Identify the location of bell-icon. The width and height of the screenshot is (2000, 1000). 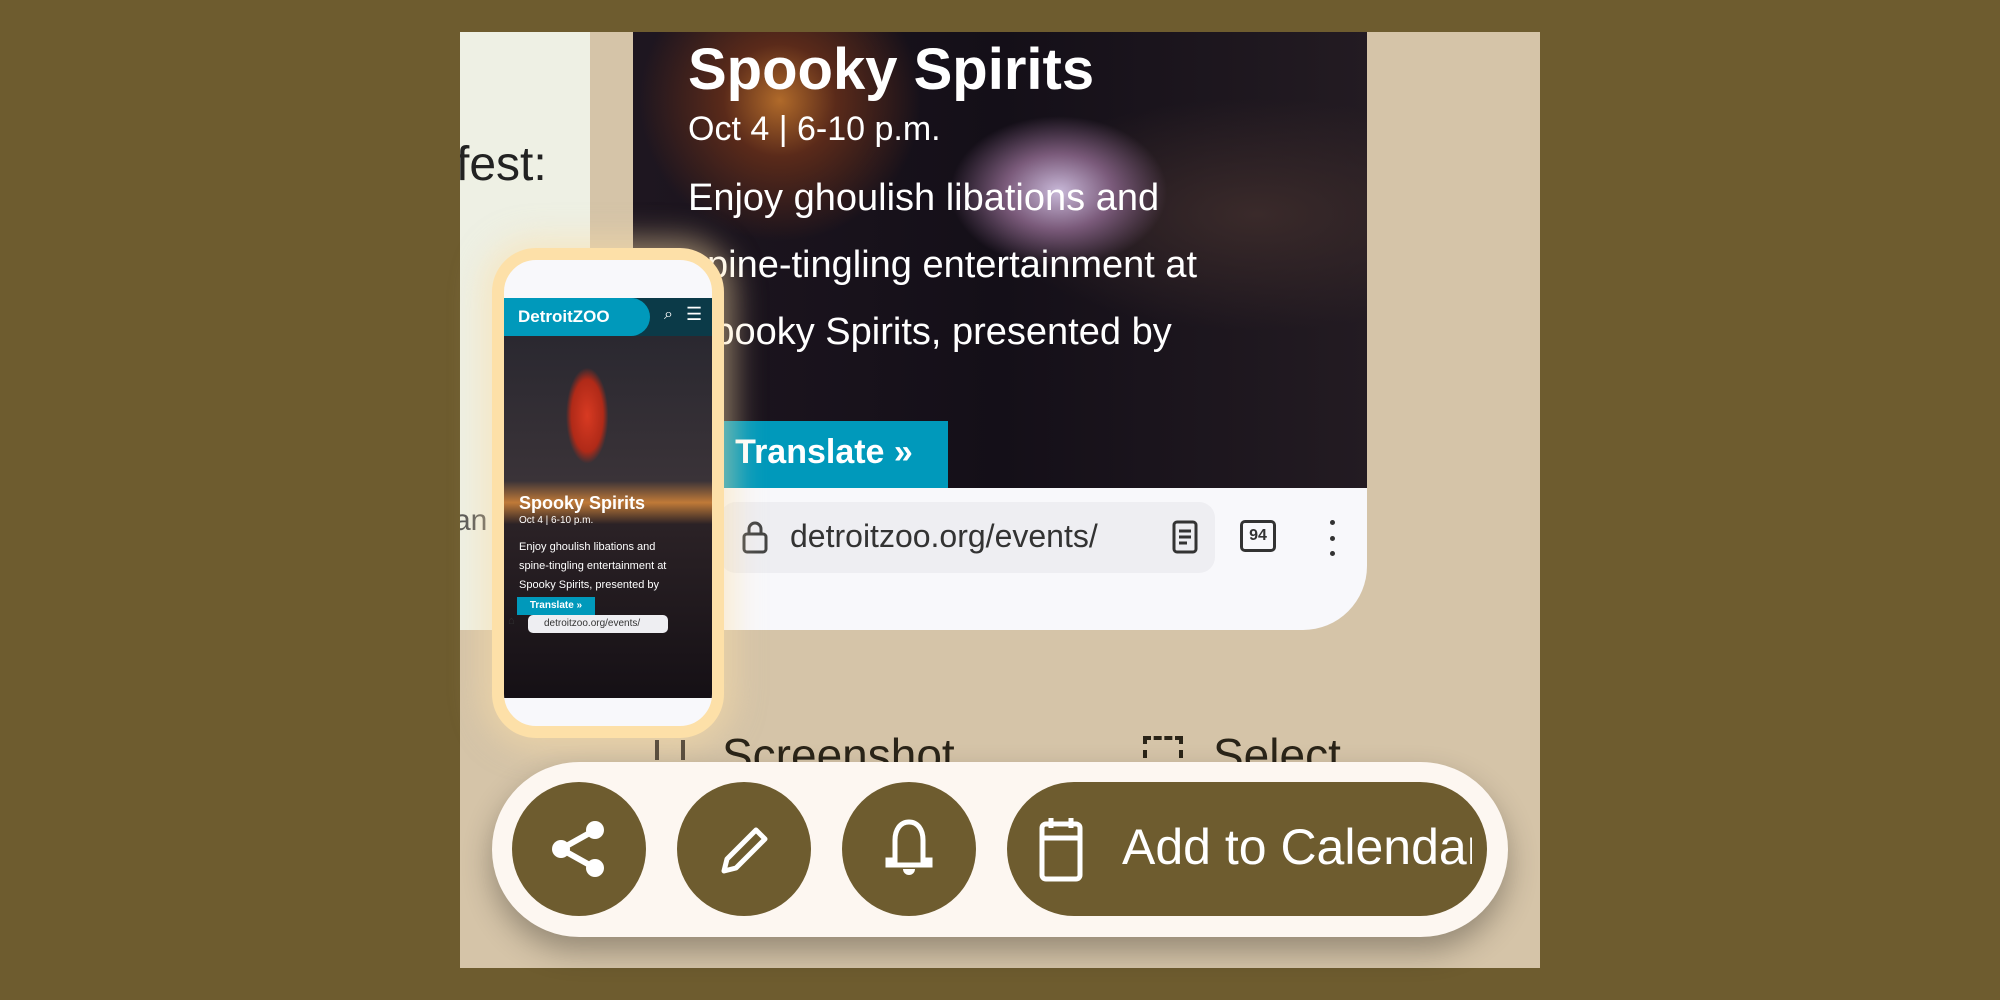
(909, 847).